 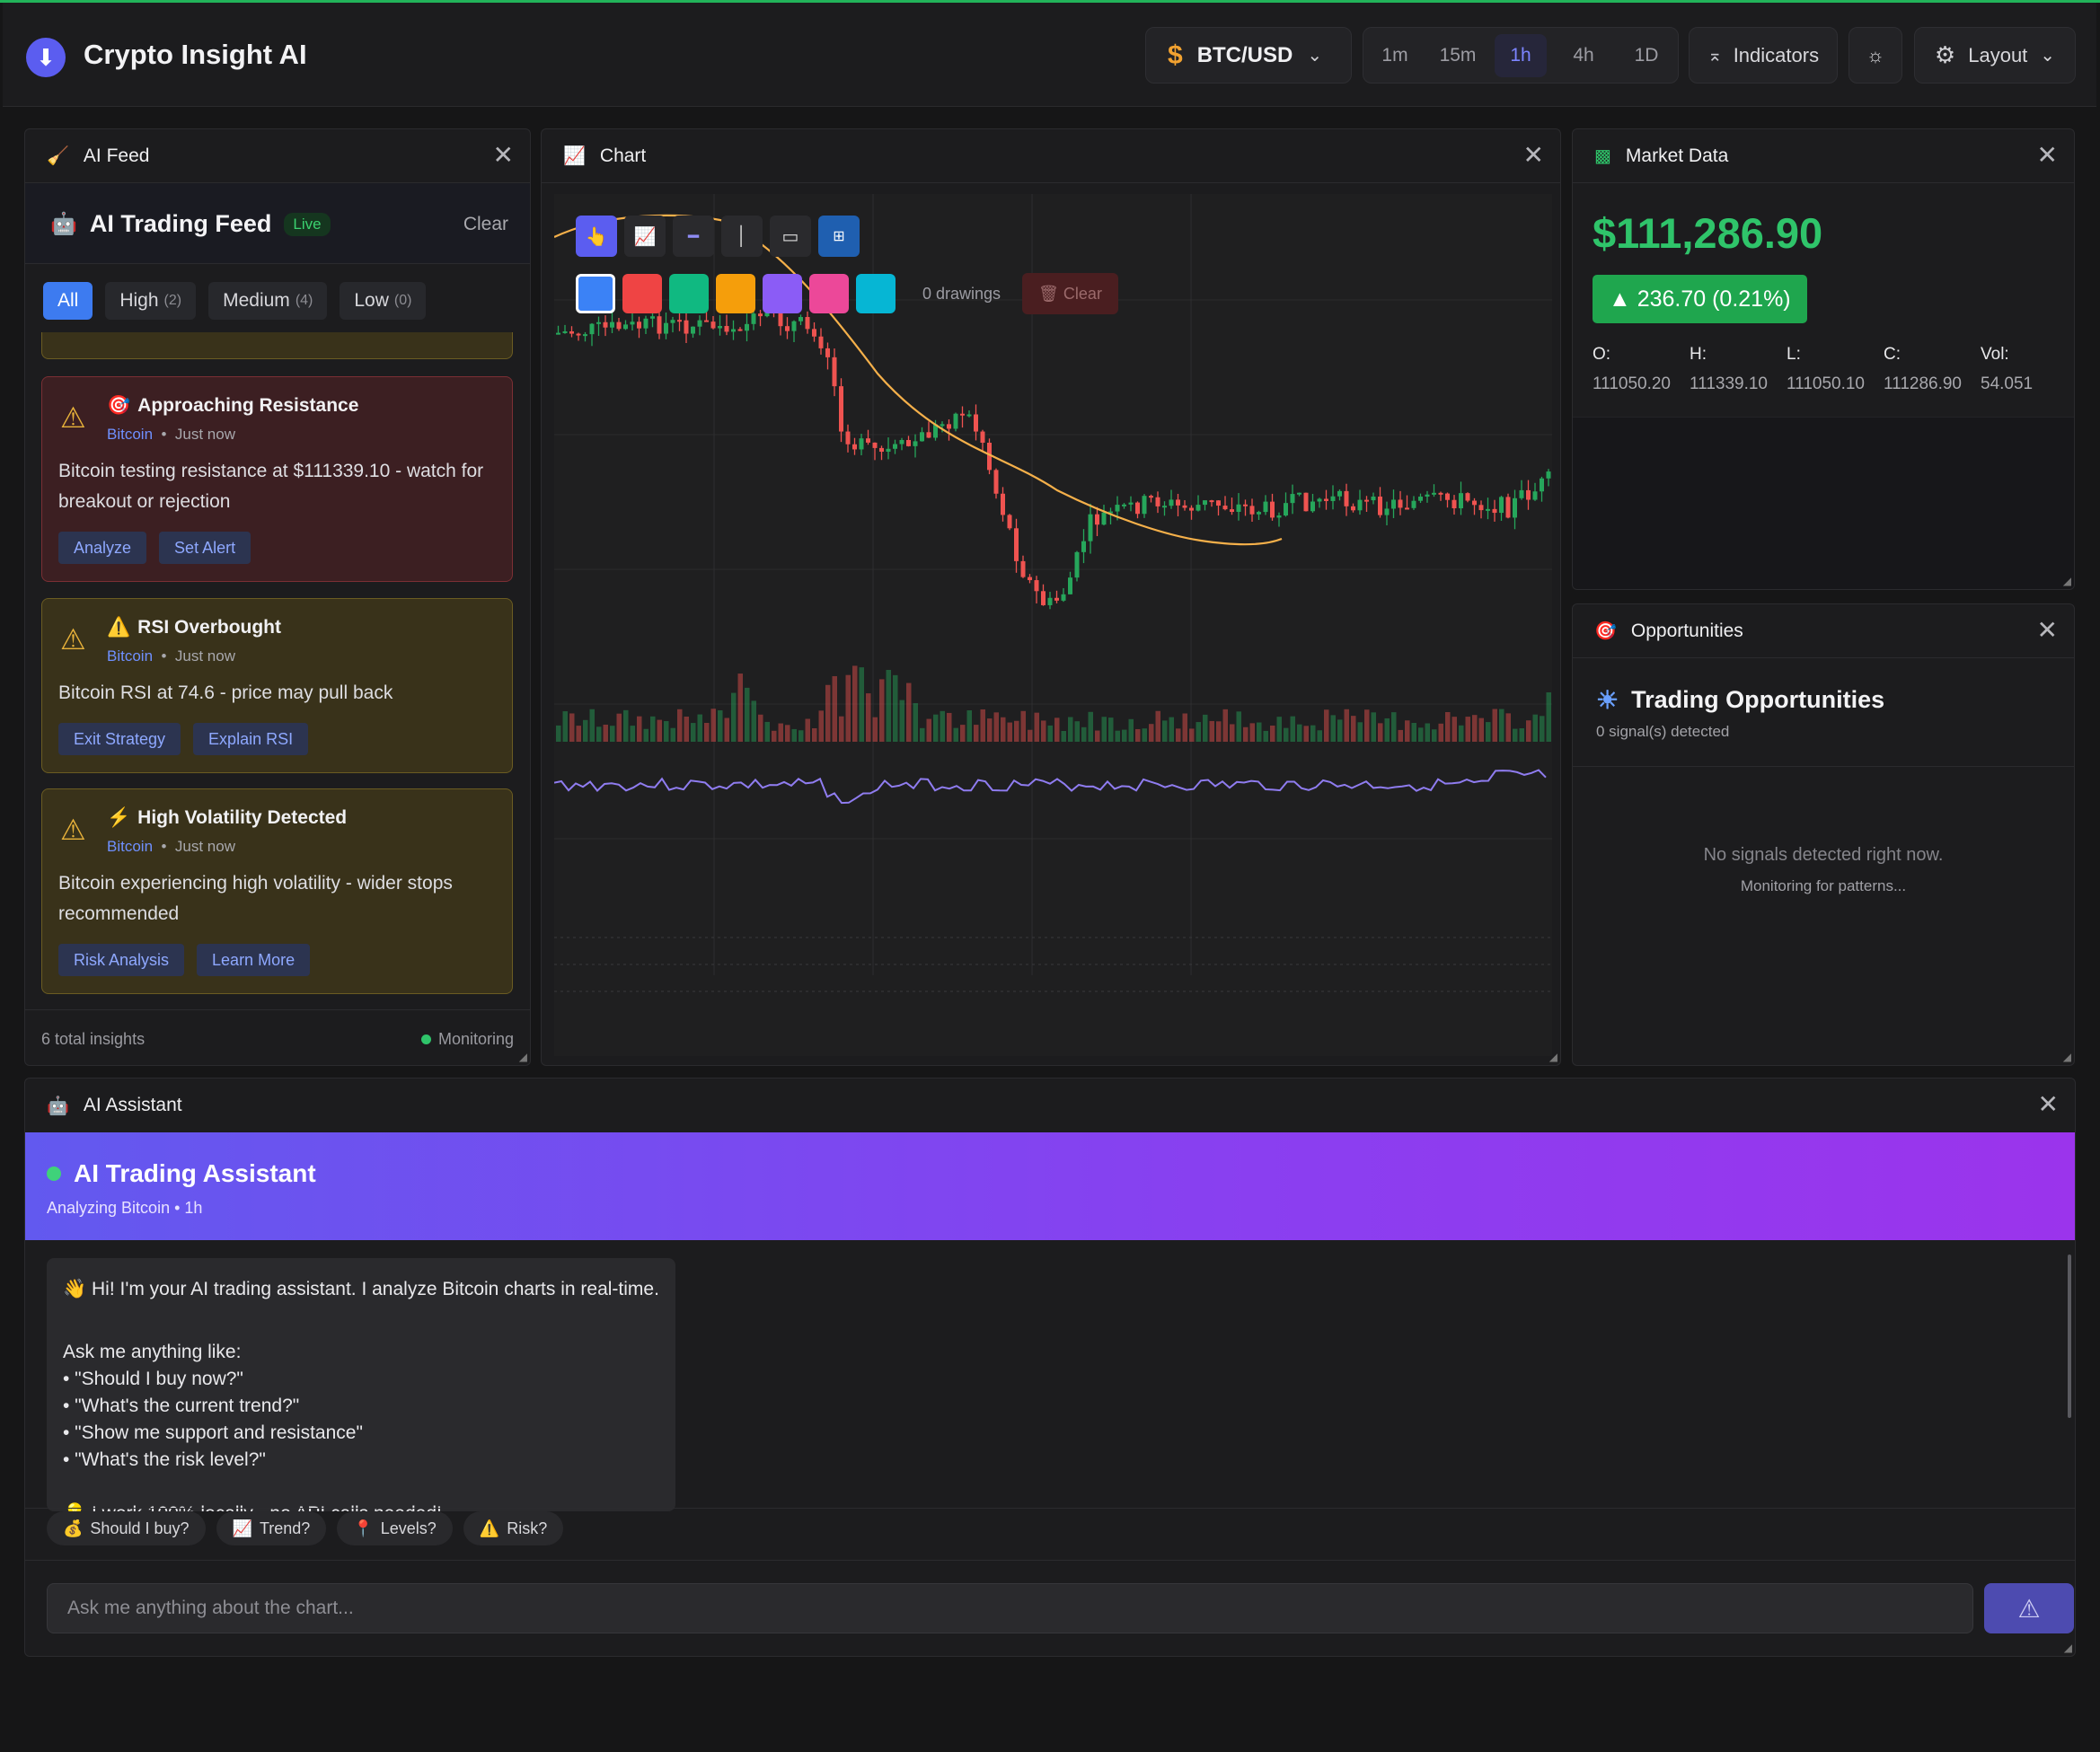 I want to click on assistant-subtitle: Analyzing Bitcoin • 1h, so click(x=125, y=1208).